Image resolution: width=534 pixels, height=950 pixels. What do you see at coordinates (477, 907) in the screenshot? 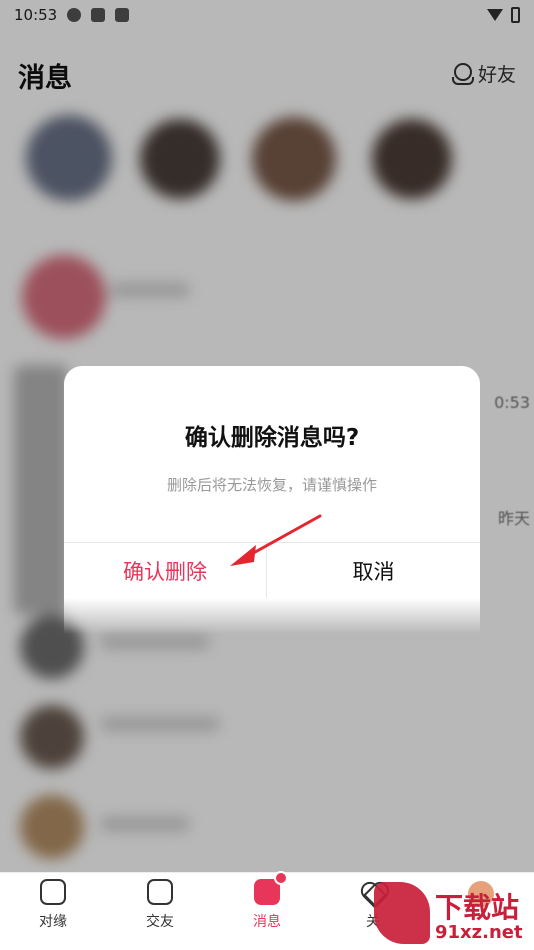
I see `watermark-brand: 下载站` at bounding box center [477, 907].